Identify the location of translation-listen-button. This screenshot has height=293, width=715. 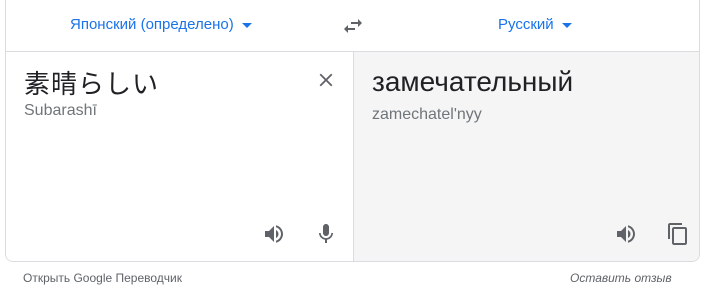
(626, 234).